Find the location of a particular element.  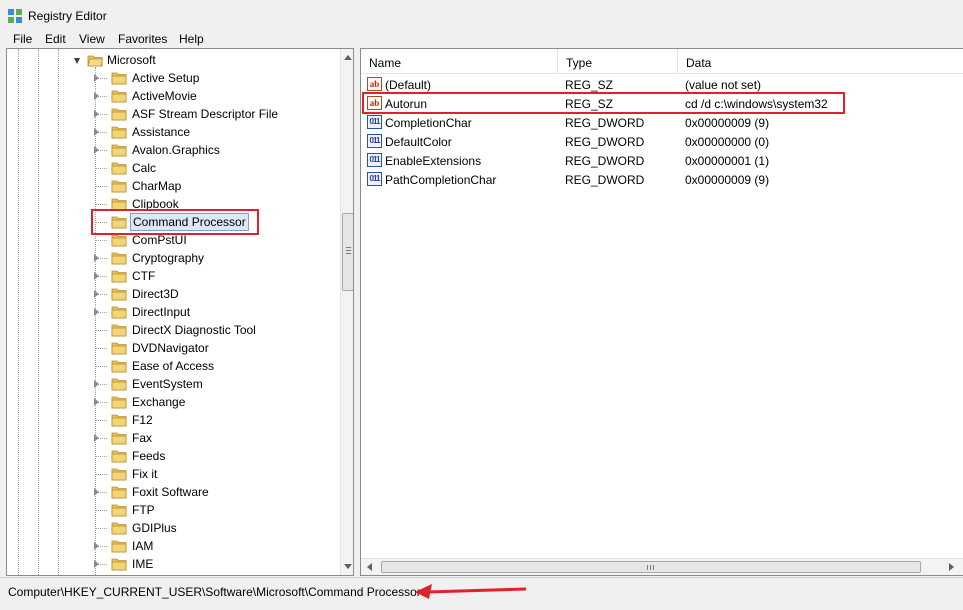

tree-item: DVDNavigator is located at coordinates (173, 348).